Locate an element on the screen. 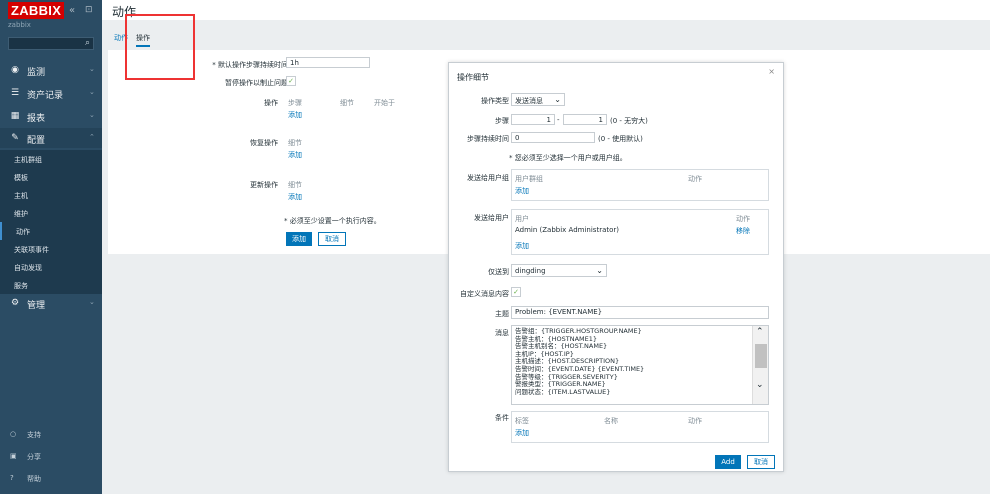  submenu-hosts: 主机 is located at coordinates (51, 195).